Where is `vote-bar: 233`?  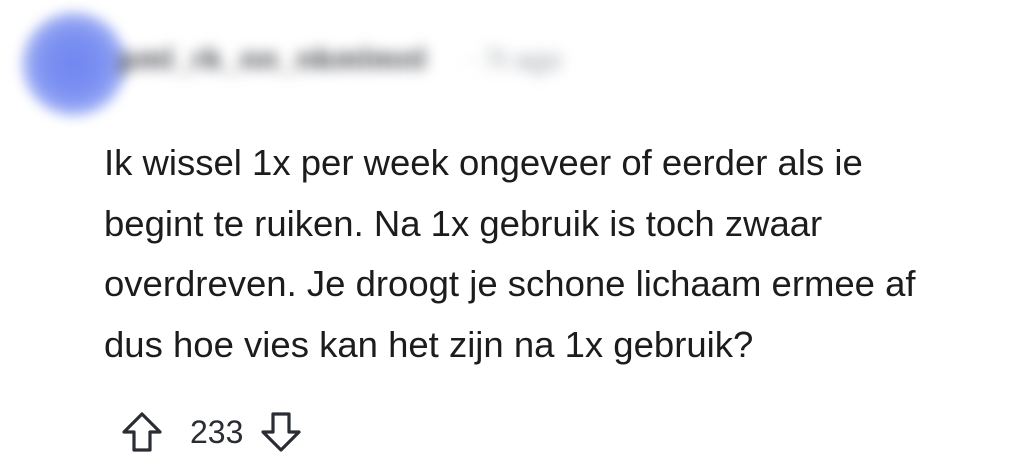 vote-bar: 233 is located at coordinates (211, 432).